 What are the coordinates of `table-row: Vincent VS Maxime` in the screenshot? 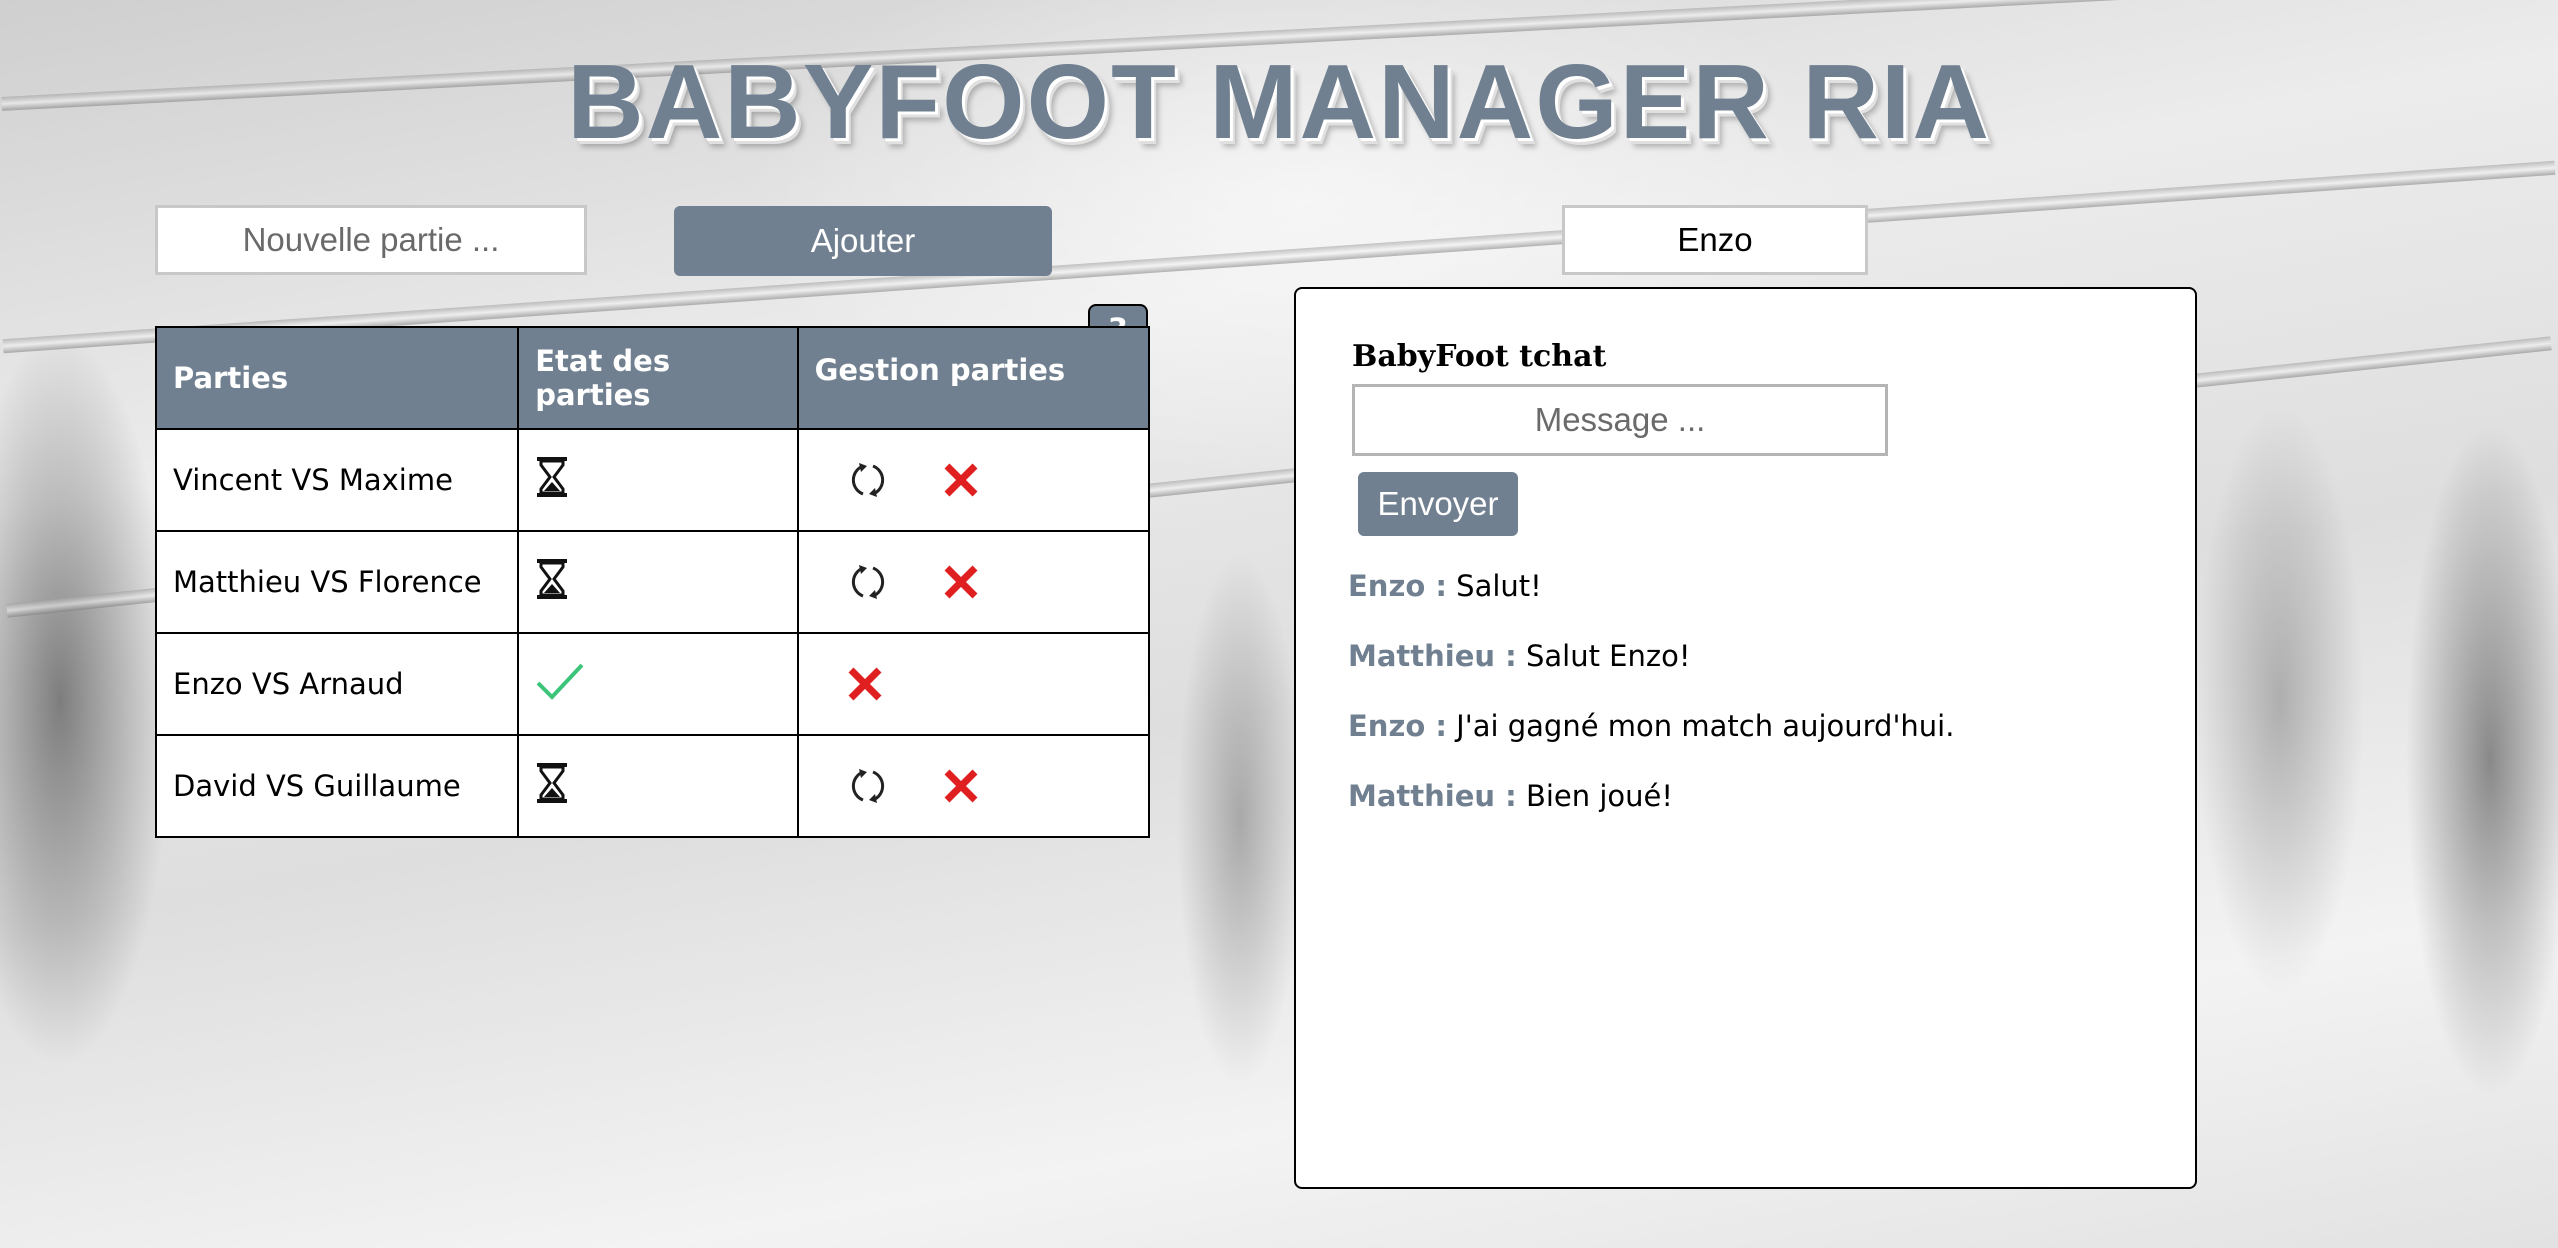 It's located at (652, 480).